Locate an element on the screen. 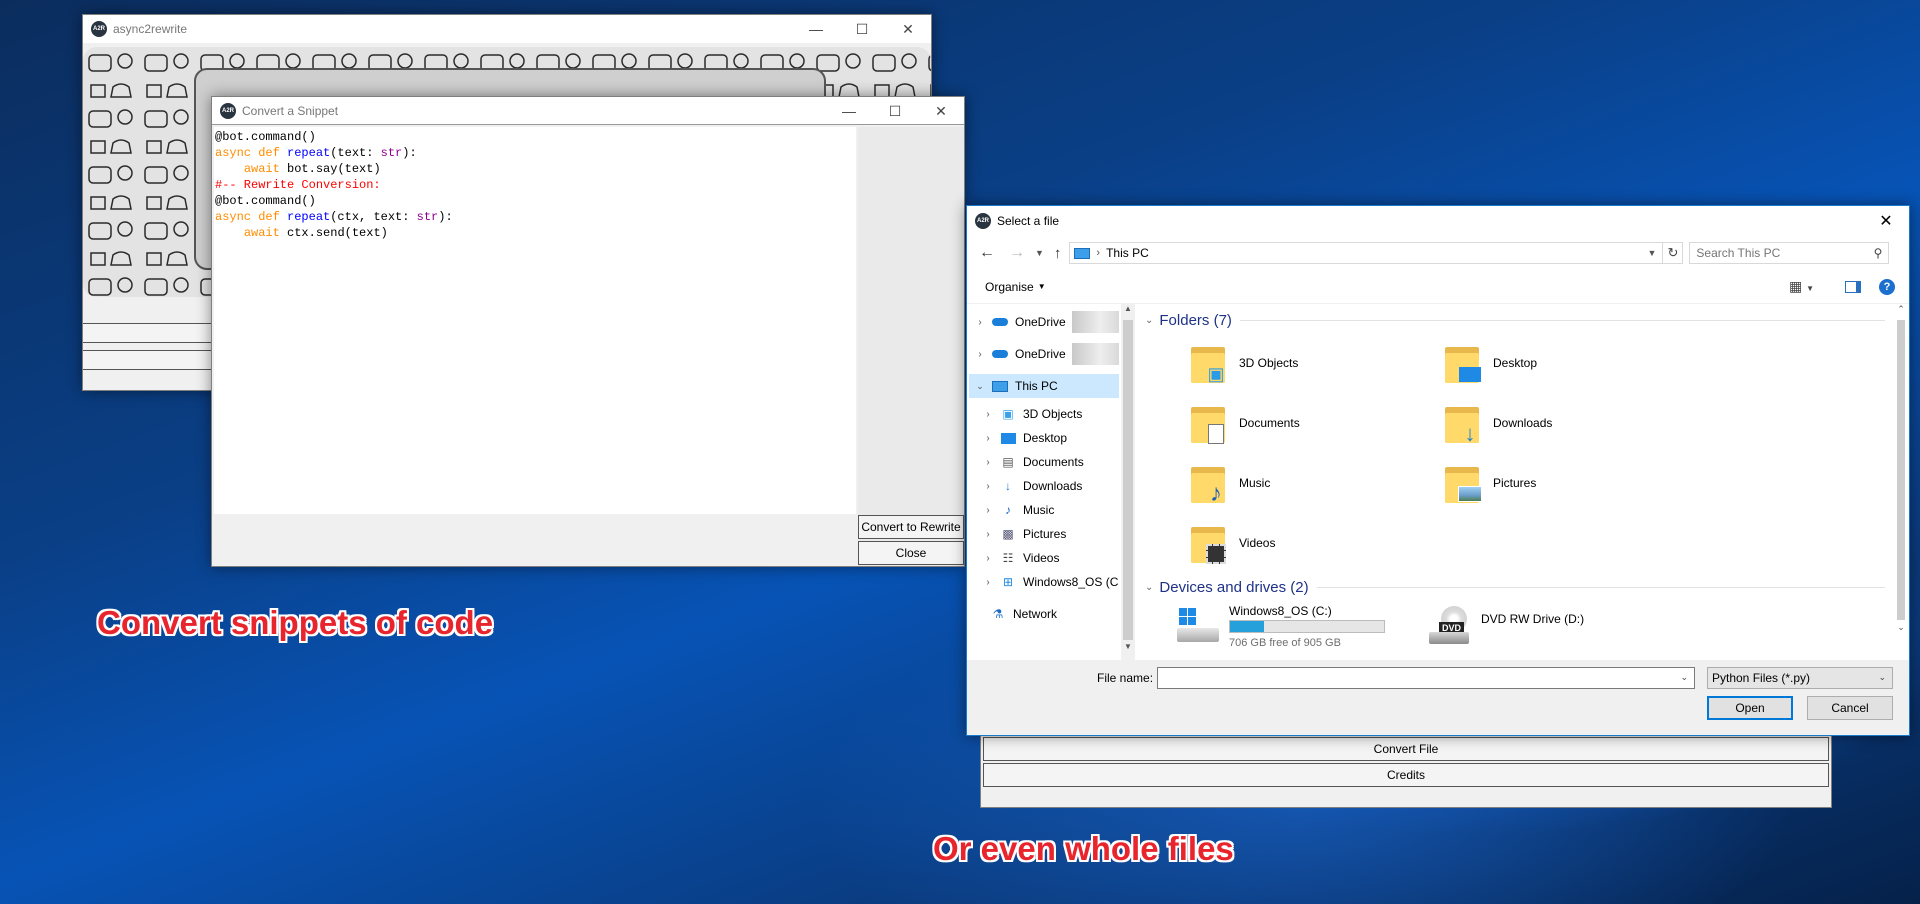 Image resolution: width=1920 pixels, height=904 pixels. help-icon: ? is located at coordinates (1887, 286).